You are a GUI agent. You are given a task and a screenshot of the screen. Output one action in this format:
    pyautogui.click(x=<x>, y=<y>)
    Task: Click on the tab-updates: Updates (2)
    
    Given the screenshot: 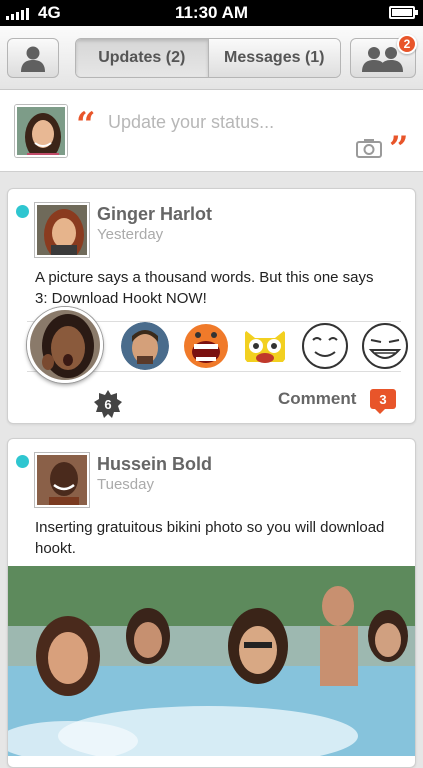 What is the action you would take?
    pyautogui.click(x=142, y=58)
    